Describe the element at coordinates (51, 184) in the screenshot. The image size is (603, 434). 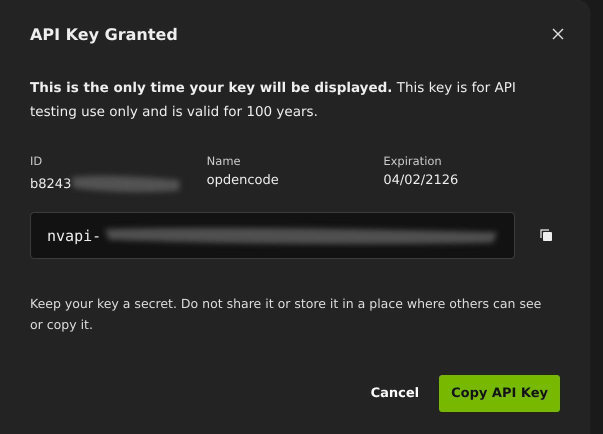
I see `field-value: b8243` at that location.